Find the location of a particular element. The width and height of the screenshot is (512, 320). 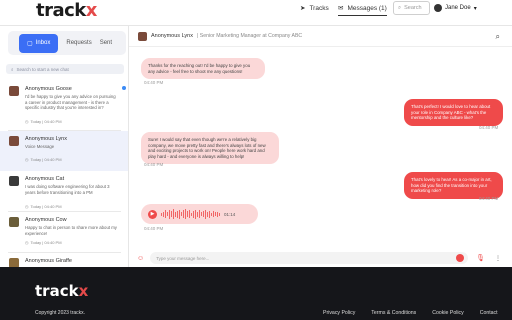

footer-logo: trackx is located at coordinates (61, 291).